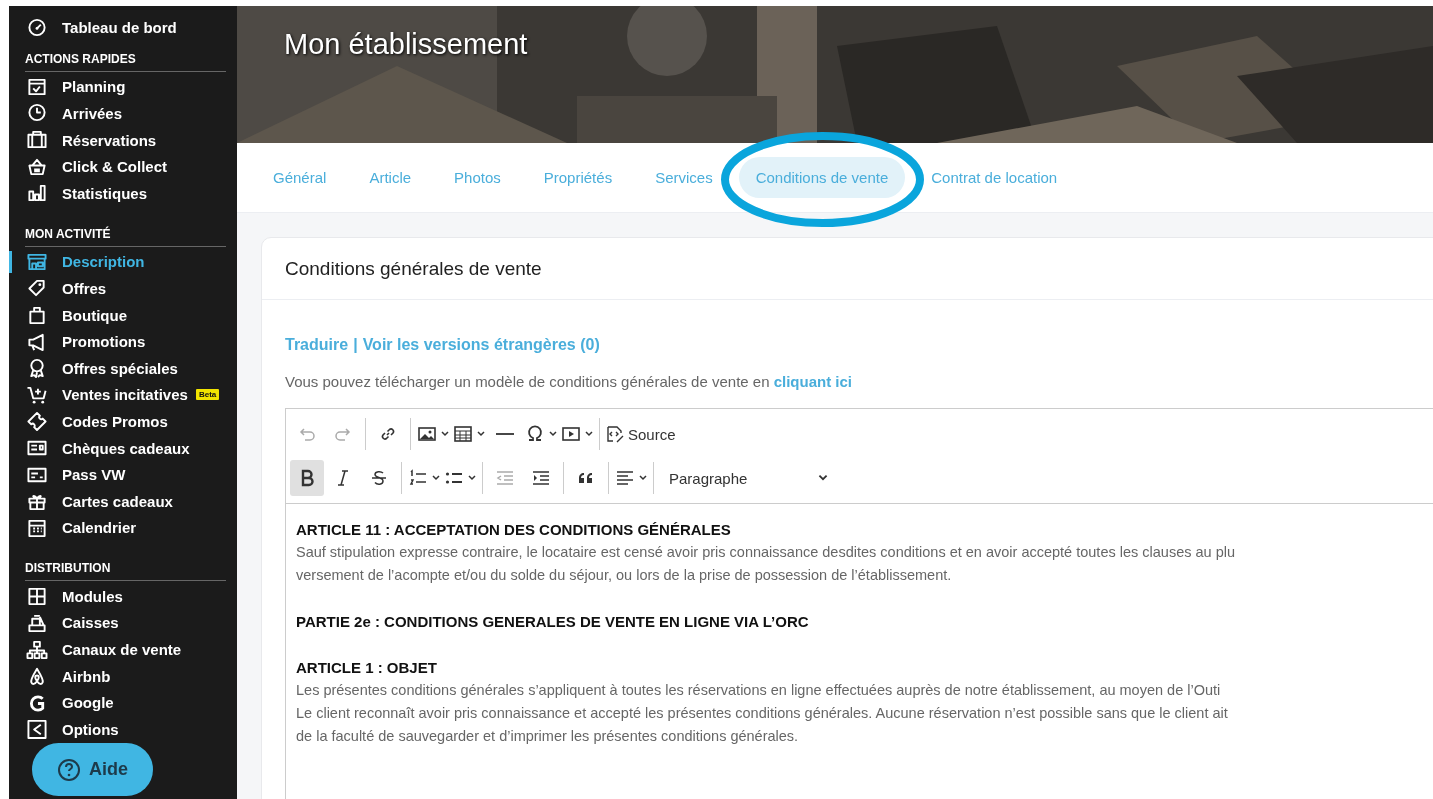 This screenshot has height=799, width=1433. Describe the element at coordinates (367, 668) in the screenshot. I see `article-heading: ARTICLE 1 : OBJET` at that location.